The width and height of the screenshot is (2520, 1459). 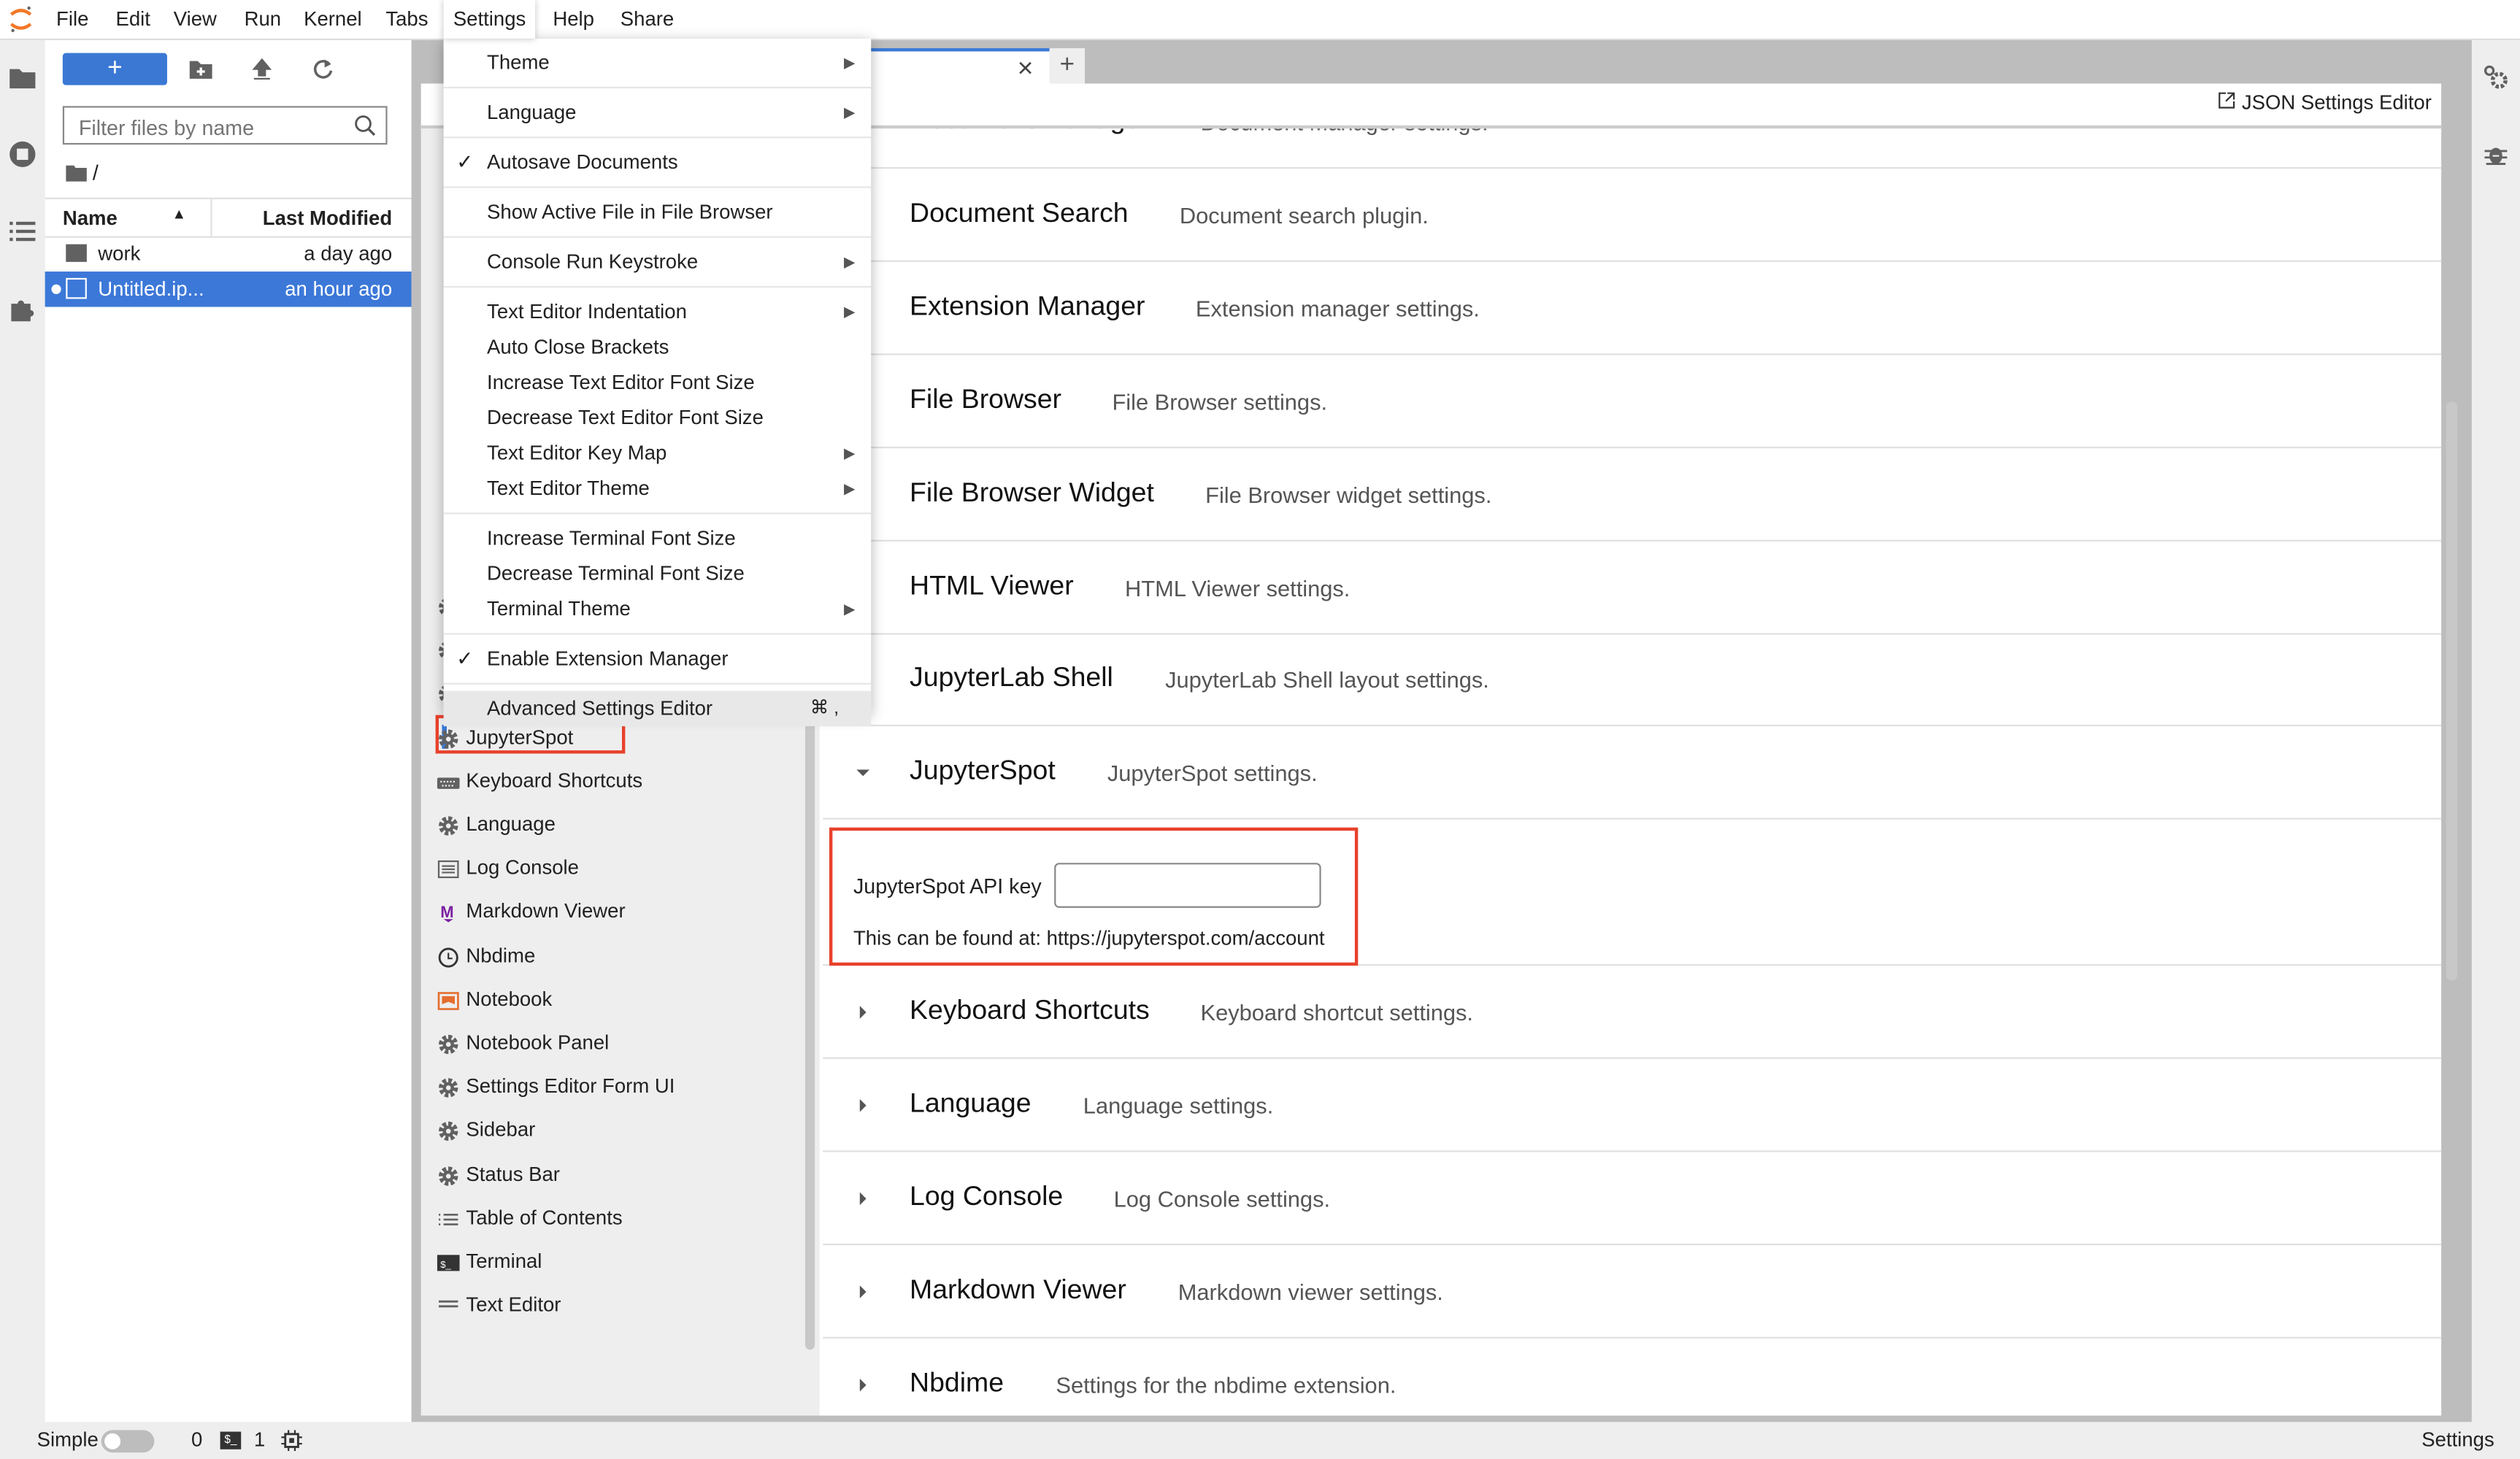 What do you see at coordinates (22, 154) in the screenshot?
I see `running-sessions-icon` at bounding box center [22, 154].